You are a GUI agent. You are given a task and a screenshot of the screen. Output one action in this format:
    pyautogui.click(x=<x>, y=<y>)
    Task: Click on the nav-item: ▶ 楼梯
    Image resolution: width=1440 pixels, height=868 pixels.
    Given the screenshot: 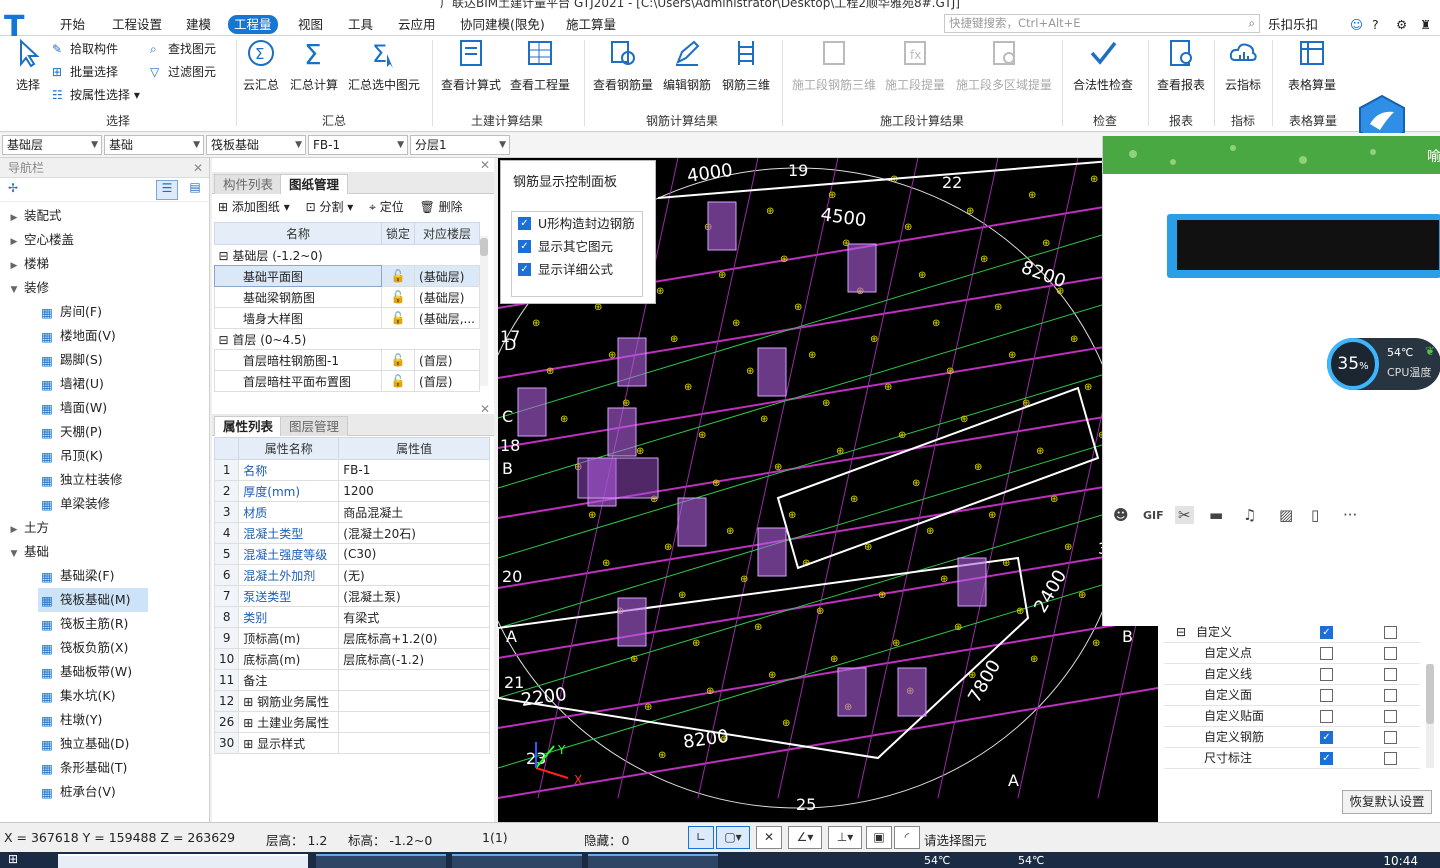 What is the action you would take?
    pyautogui.click(x=28, y=264)
    